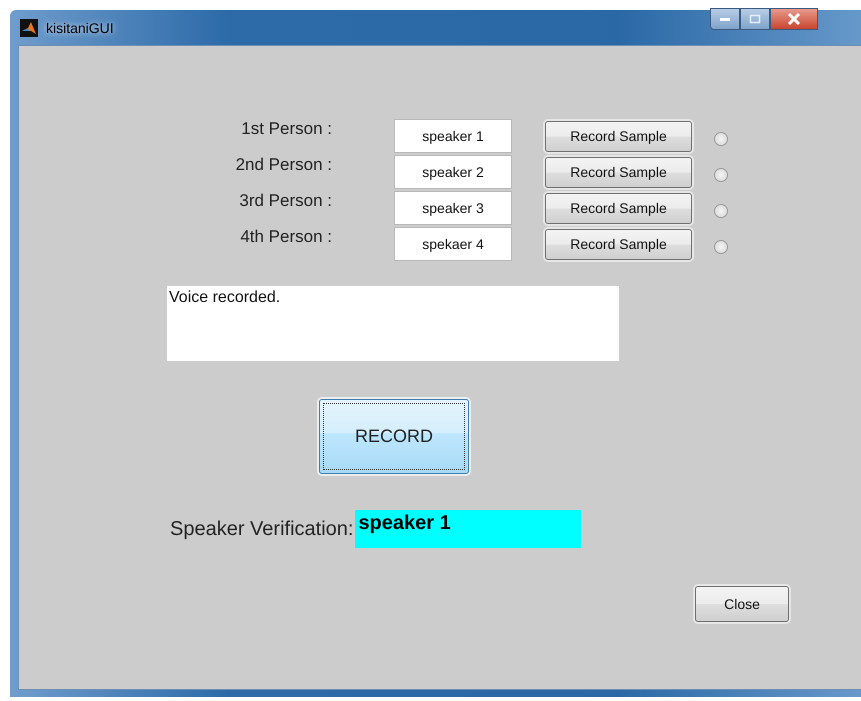 This screenshot has width=861, height=701. What do you see at coordinates (284, 165) in the screenshot?
I see `person-label: 2nd Person :` at bounding box center [284, 165].